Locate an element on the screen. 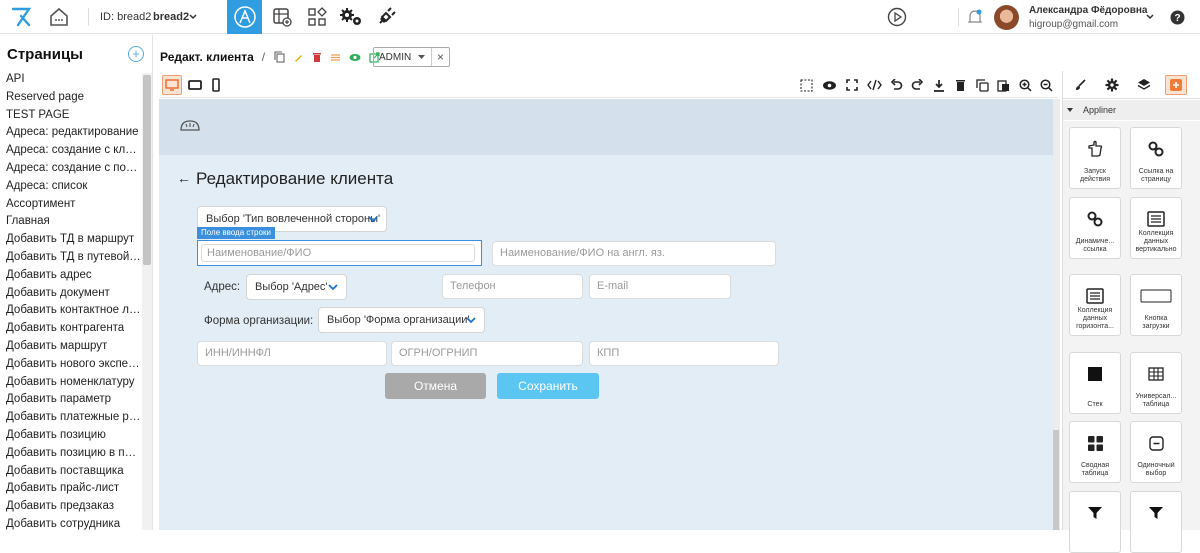 This screenshot has height=553, width=1200. trash-icon is located at coordinates (960, 85).